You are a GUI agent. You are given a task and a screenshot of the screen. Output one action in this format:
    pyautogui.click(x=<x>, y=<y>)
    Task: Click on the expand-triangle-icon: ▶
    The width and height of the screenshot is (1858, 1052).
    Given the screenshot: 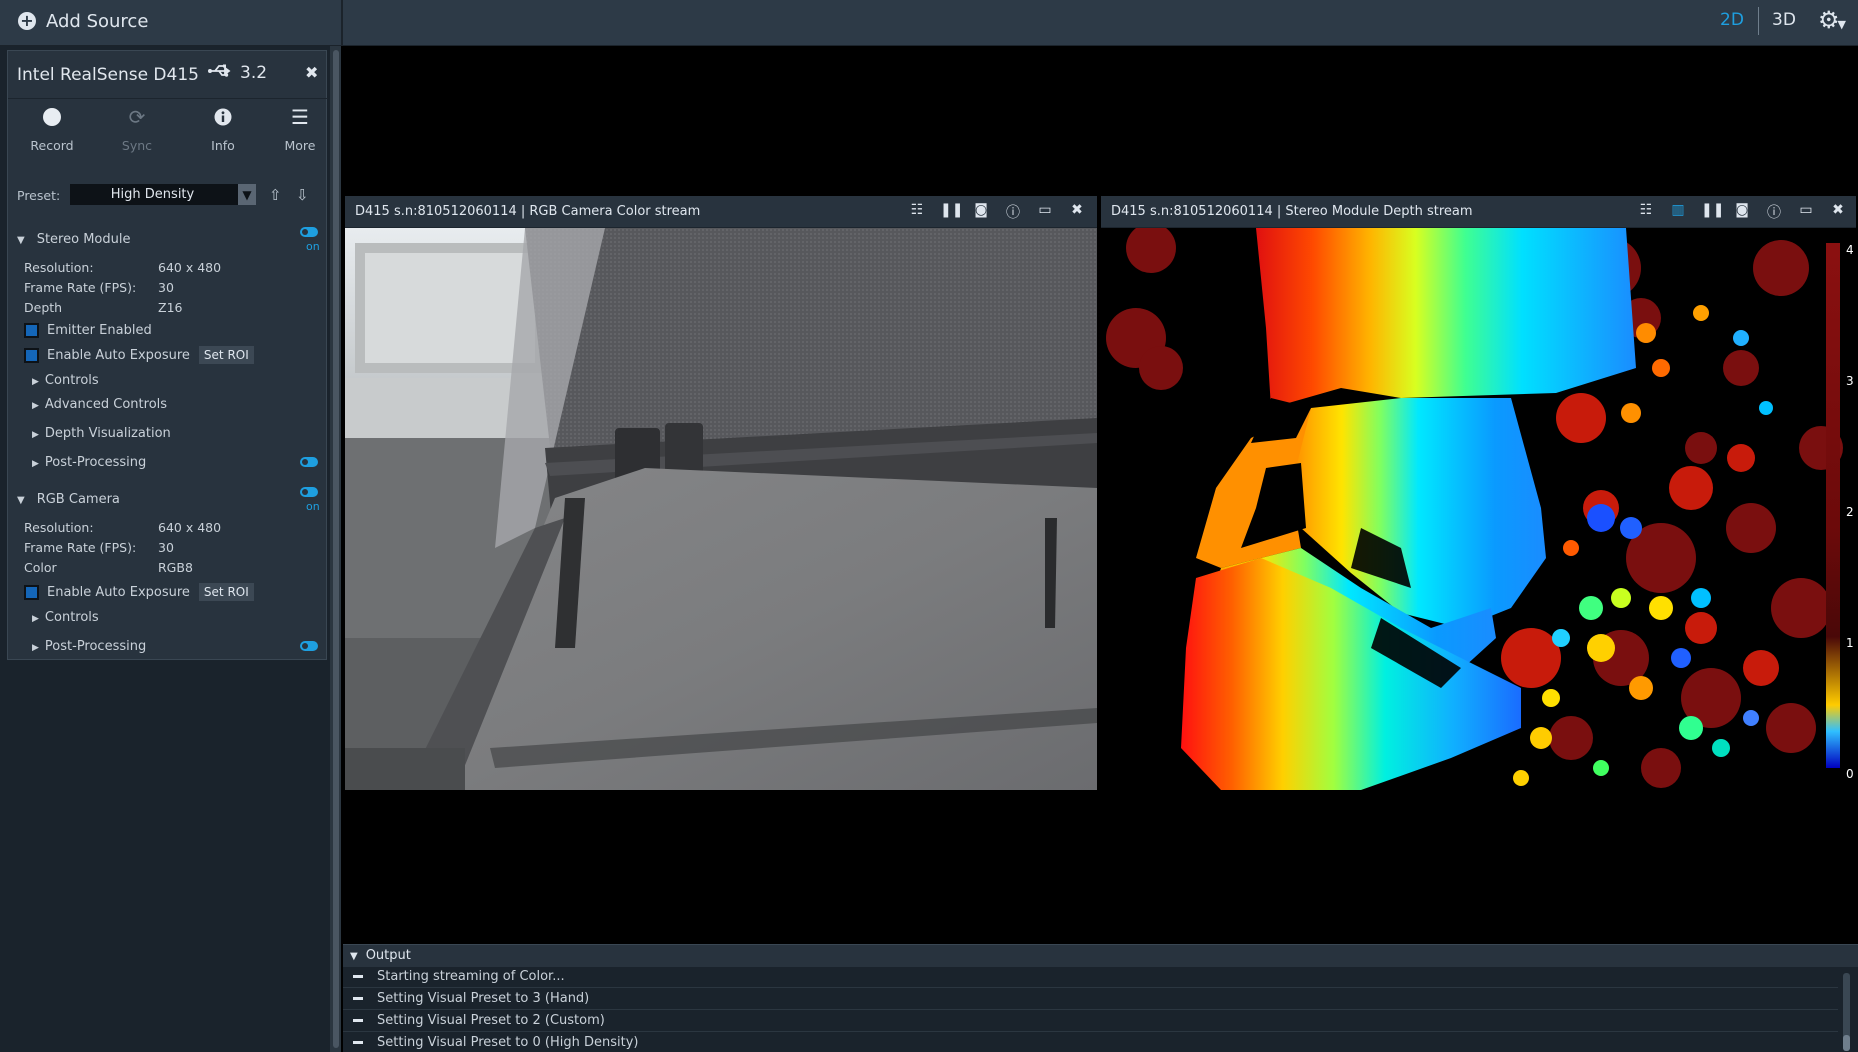 What is the action you would take?
    pyautogui.click(x=35, y=464)
    